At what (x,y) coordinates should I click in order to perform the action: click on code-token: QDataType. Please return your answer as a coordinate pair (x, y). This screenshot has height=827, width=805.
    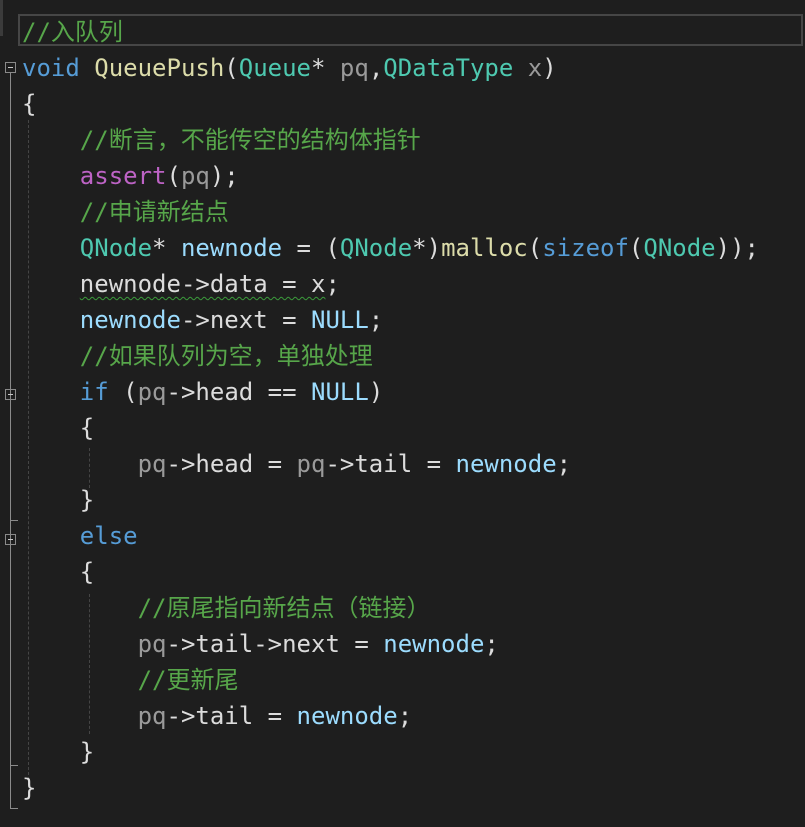
    Looking at the image, I should click on (448, 68).